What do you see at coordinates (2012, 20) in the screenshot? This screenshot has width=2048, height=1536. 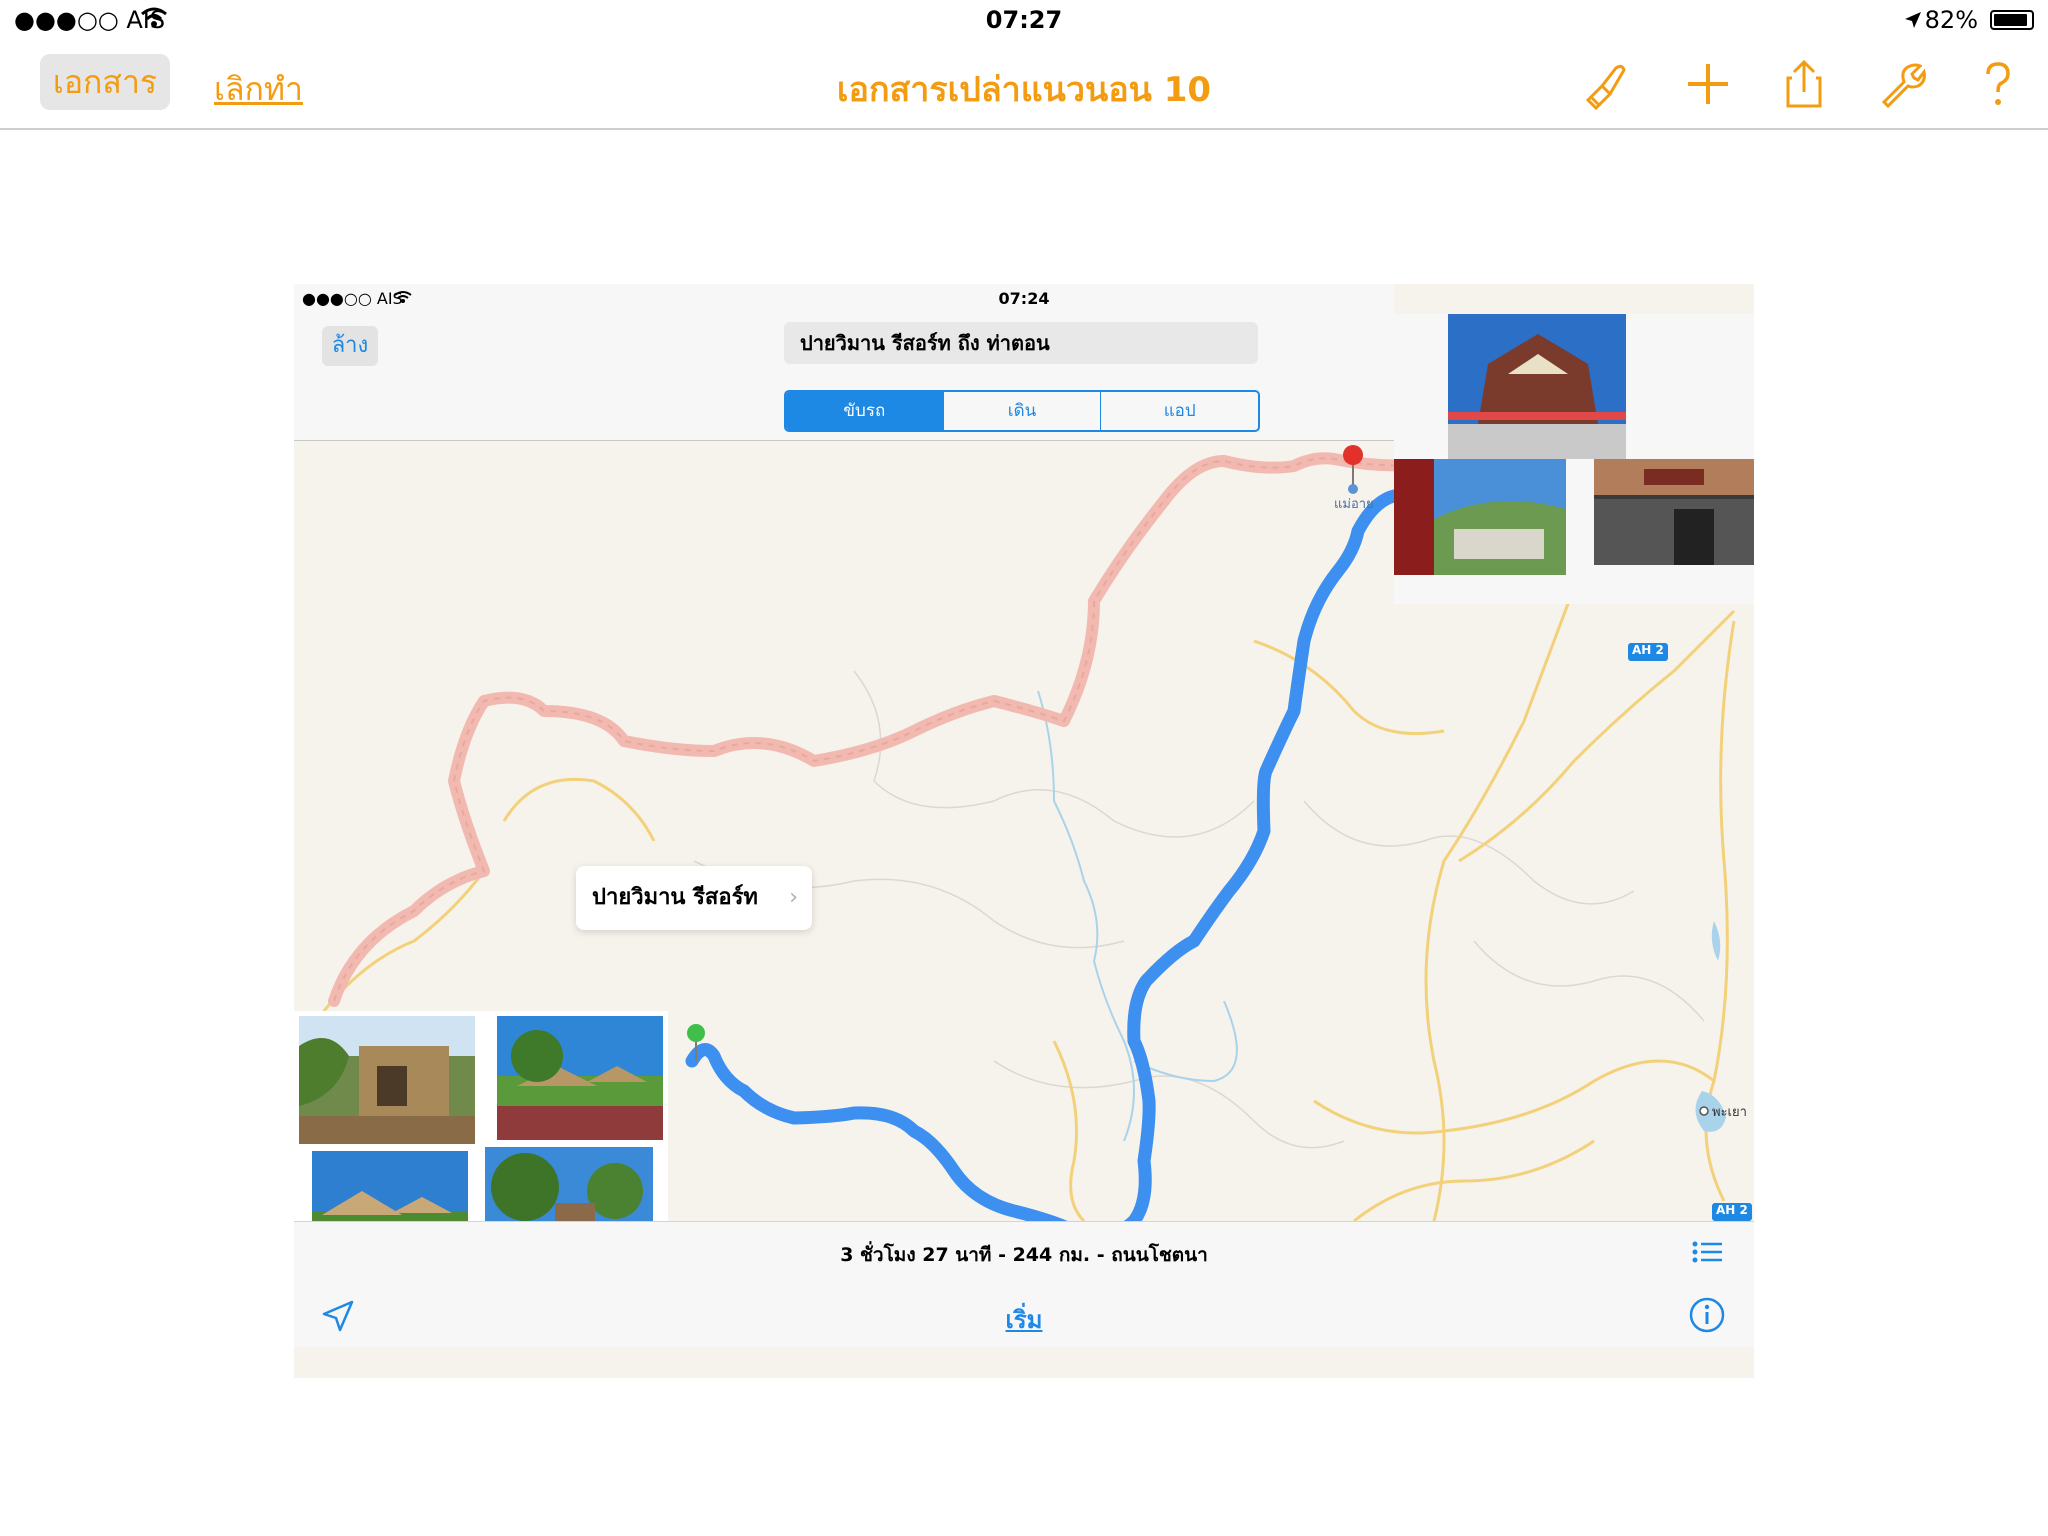 I see `battery-icon` at bounding box center [2012, 20].